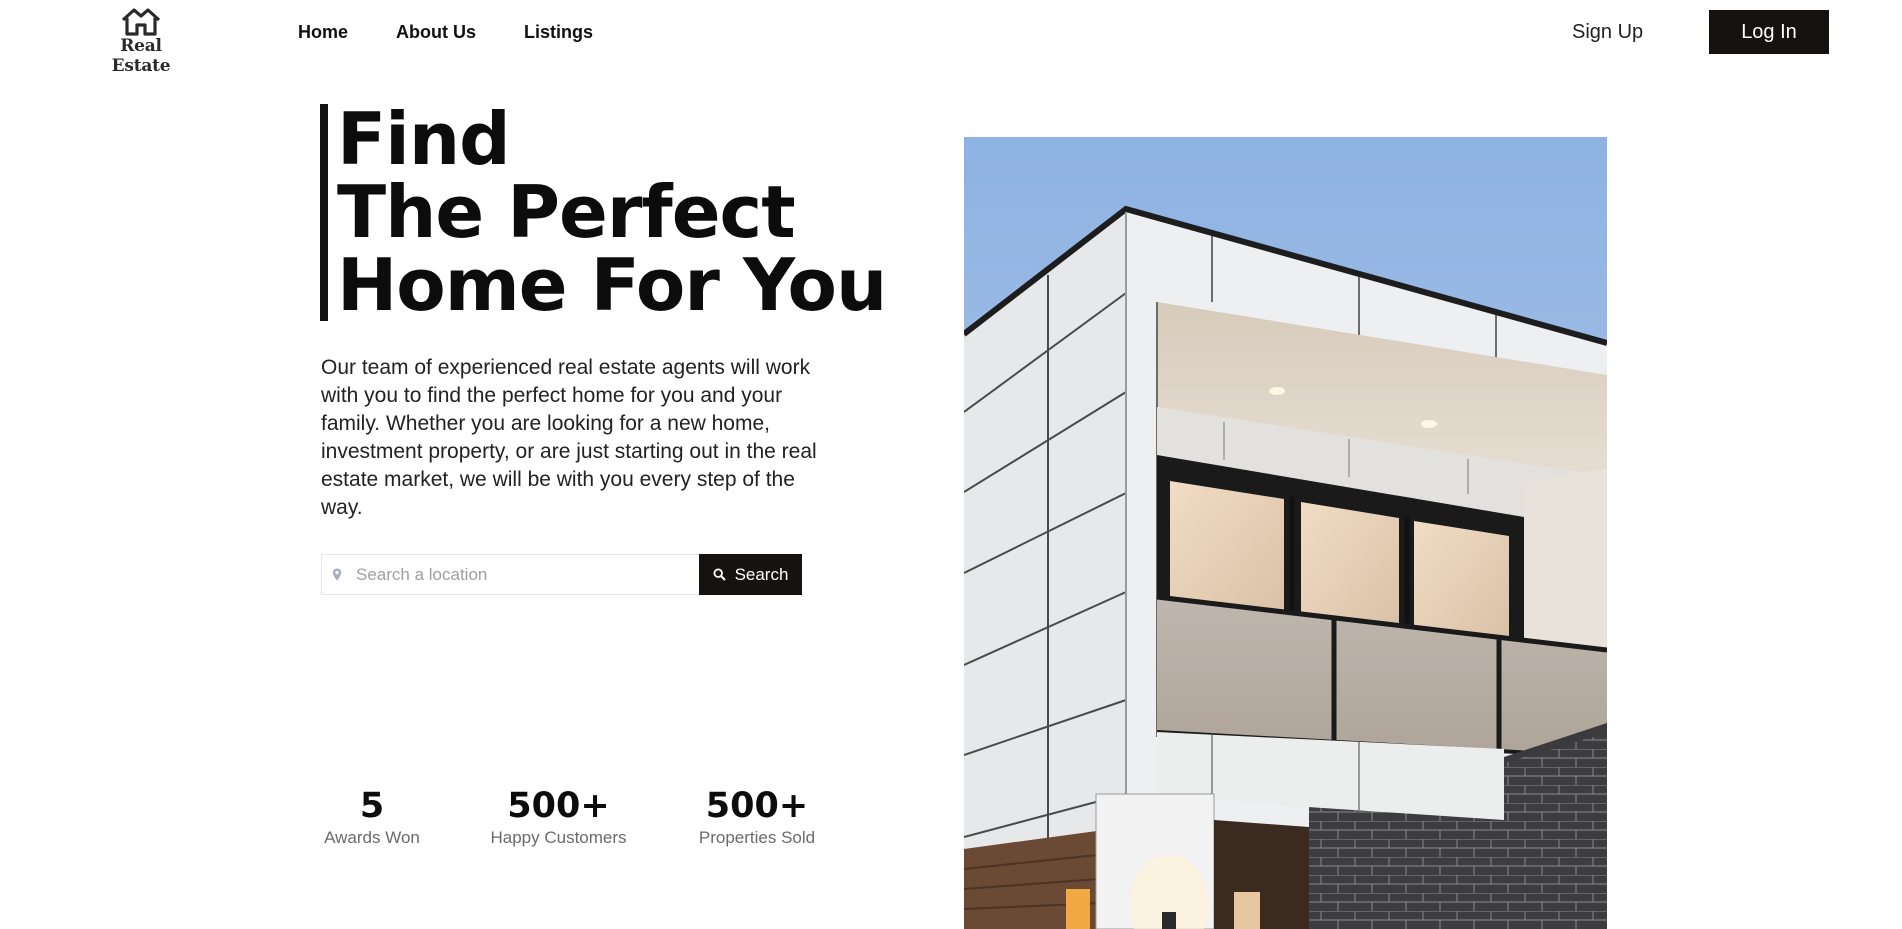 The image size is (1902, 929). Describe the element at coordinates (436, 32) in the screenshot. I see `nav-about-us: About Us` at that location.